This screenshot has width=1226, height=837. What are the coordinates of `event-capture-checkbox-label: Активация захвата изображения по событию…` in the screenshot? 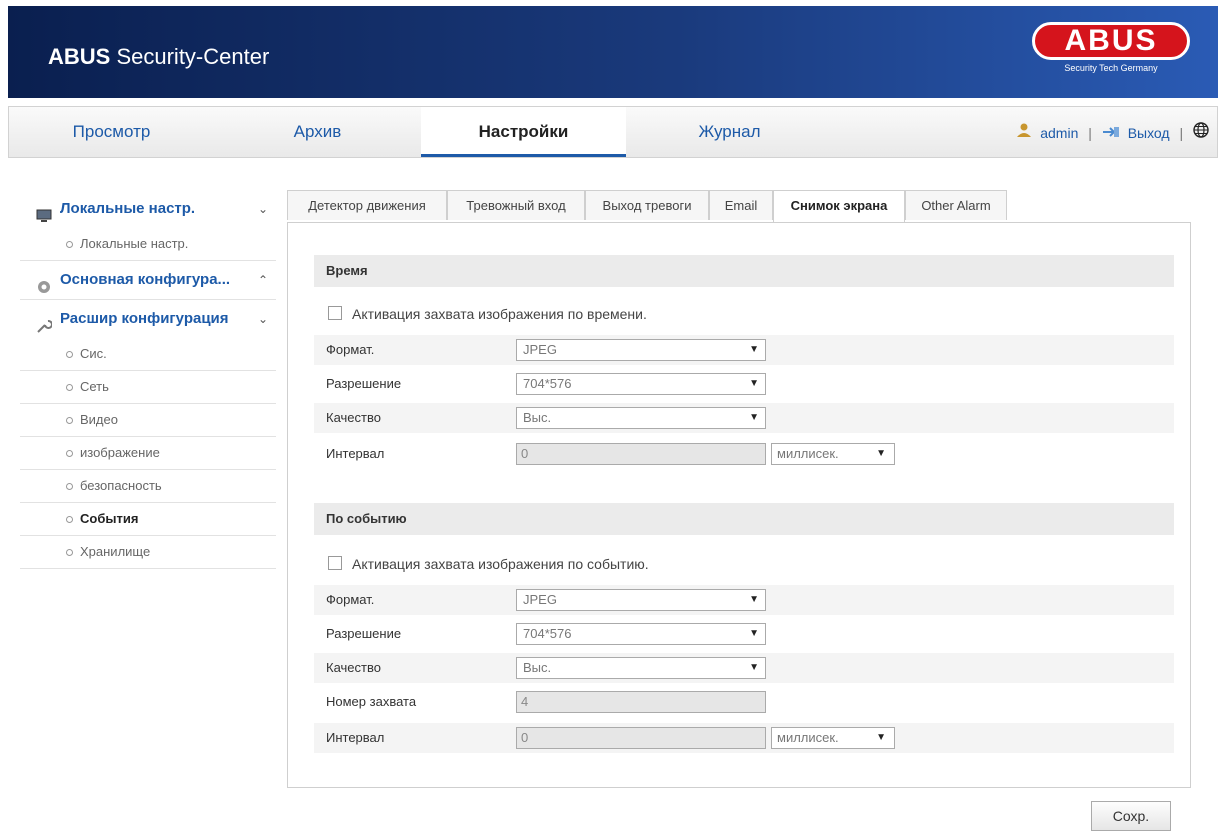 It's located at (500, 564).